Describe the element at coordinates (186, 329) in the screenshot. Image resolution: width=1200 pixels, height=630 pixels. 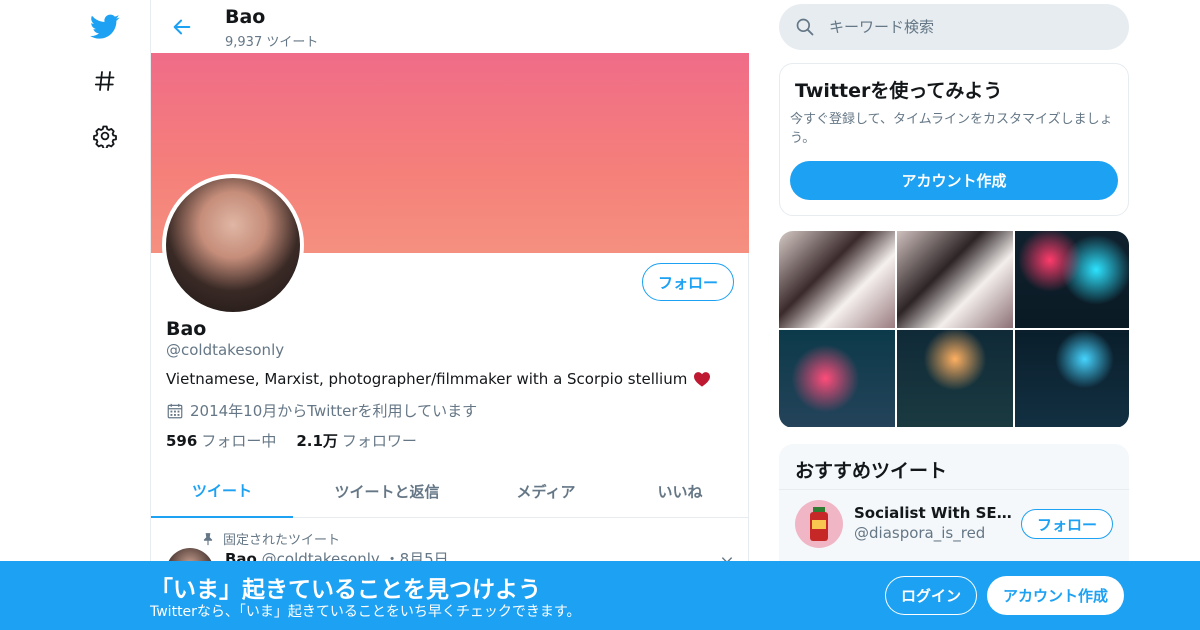
I see `profile-name: Bao` at that location.